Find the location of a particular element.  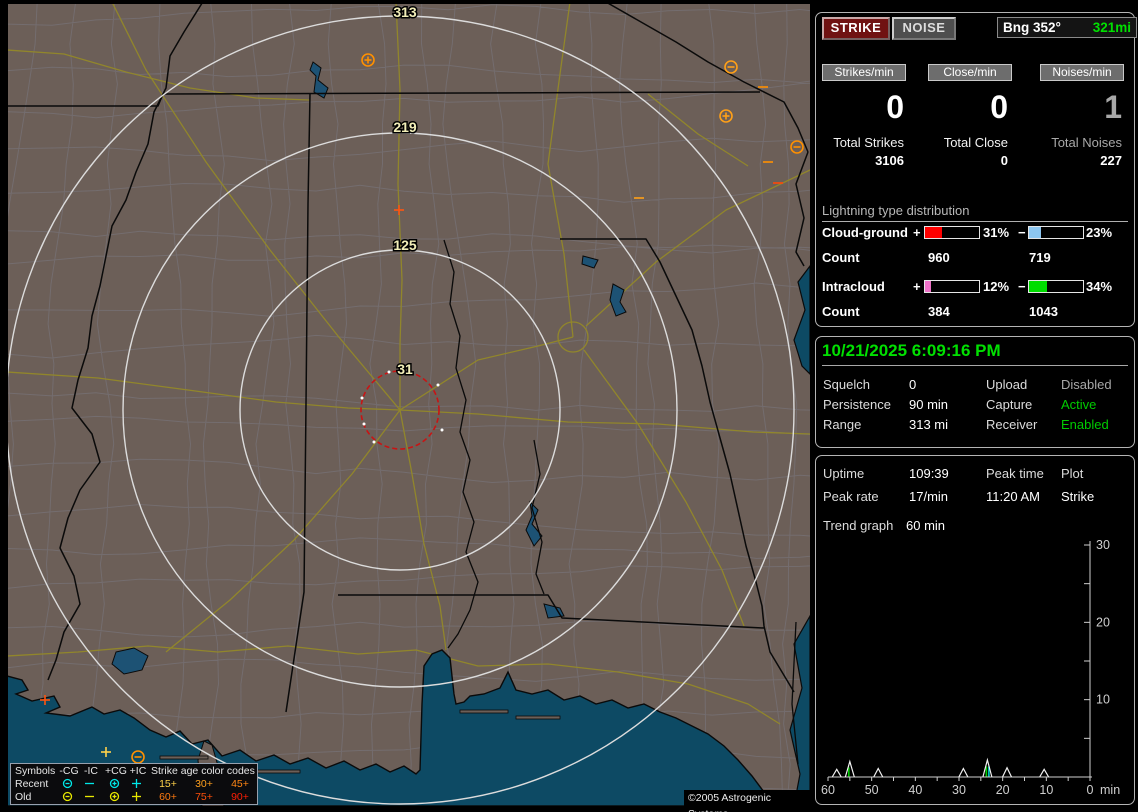

cg-pos-pct: 31% is located at coordinates (996, 232).